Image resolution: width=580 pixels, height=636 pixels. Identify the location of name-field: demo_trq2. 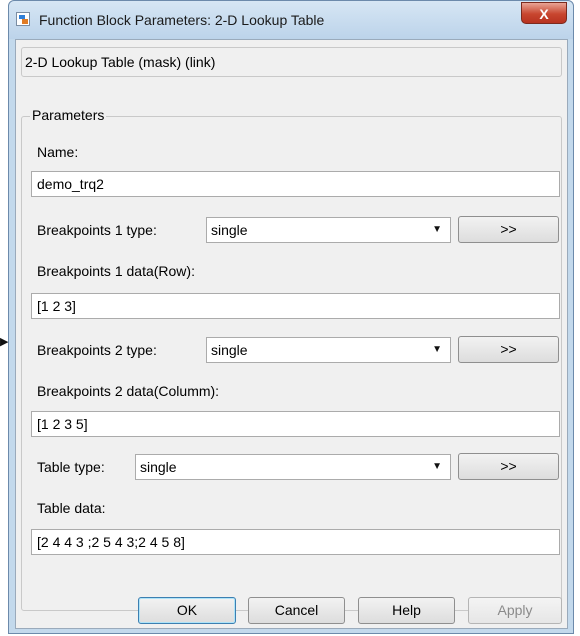
(295, 184).